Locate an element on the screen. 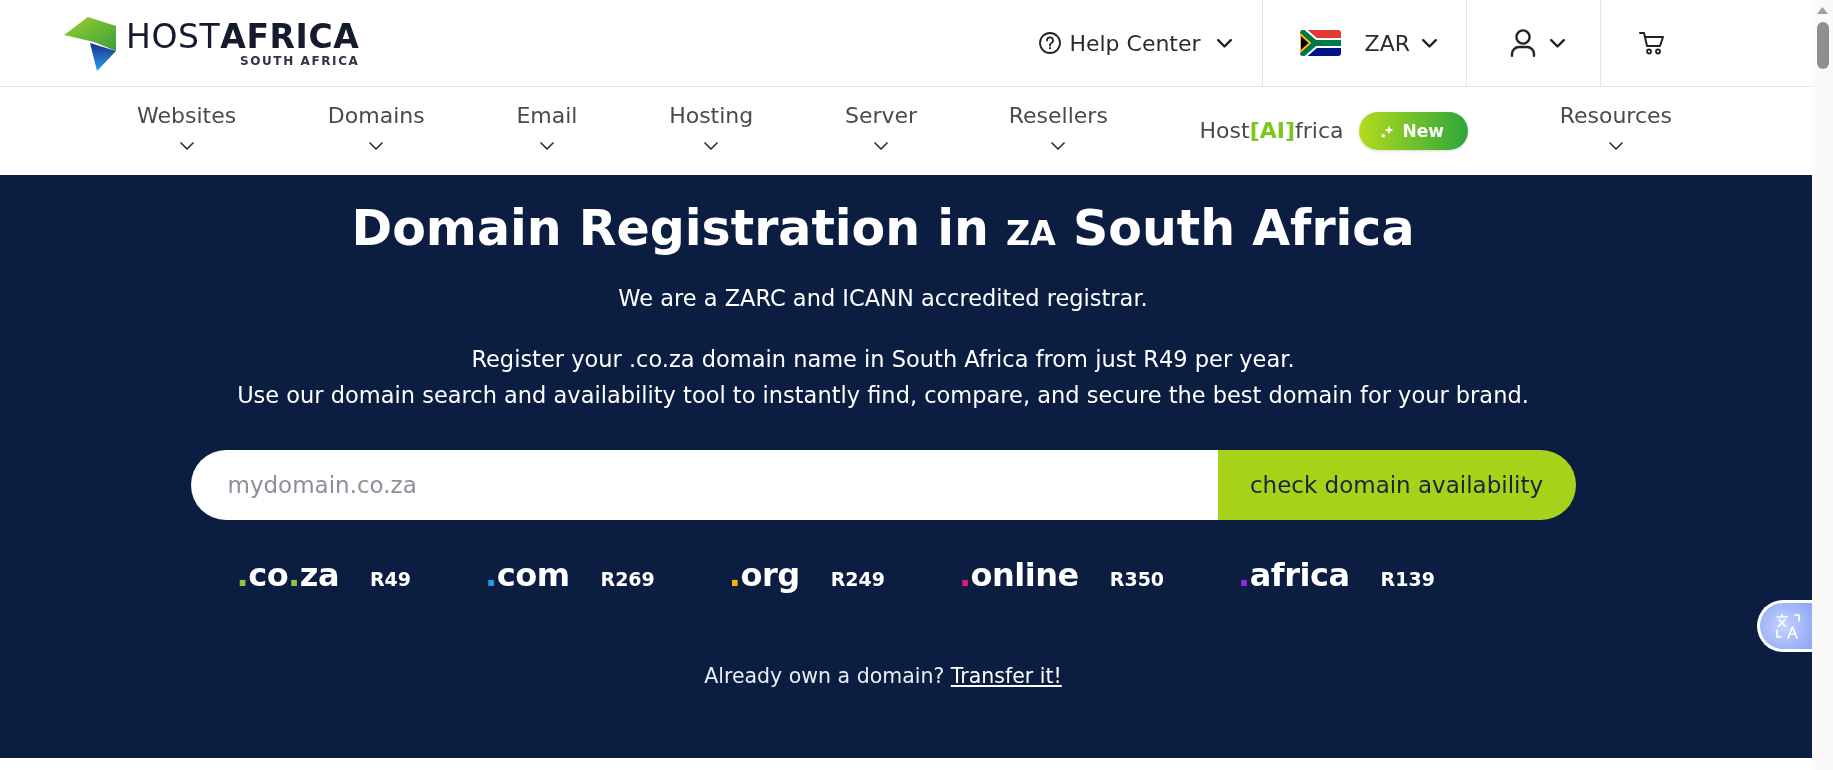  domain-extension: .online is located at coordinates (1018, 575).